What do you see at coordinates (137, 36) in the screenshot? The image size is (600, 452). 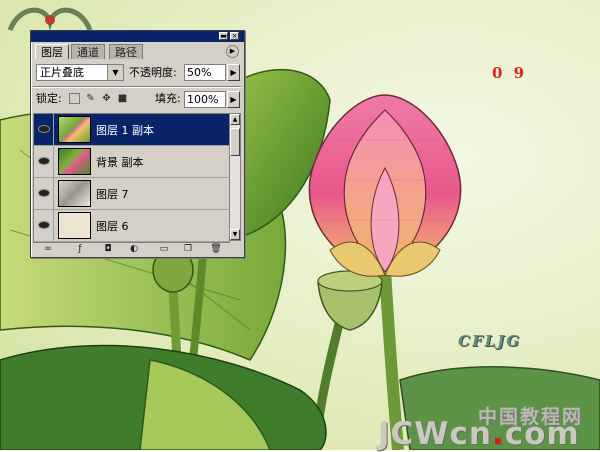 I see `palette-titlebar: ▬ ×` at bounding box center [137, 36].